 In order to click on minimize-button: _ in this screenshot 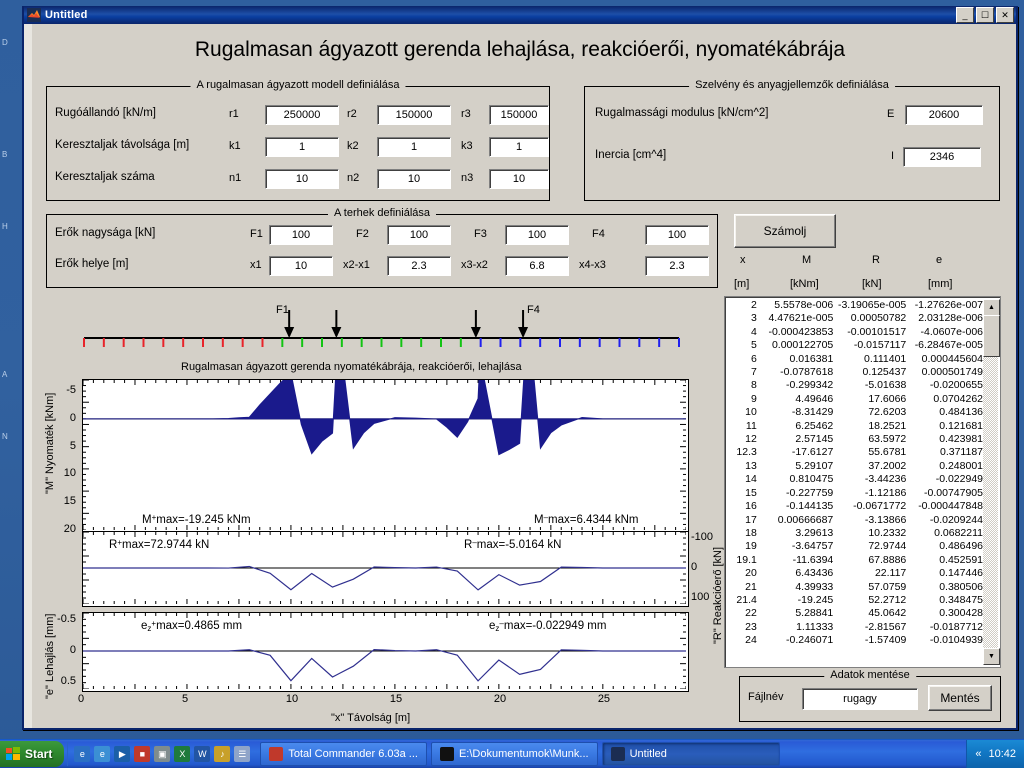, I will do `click(965, 15)`.